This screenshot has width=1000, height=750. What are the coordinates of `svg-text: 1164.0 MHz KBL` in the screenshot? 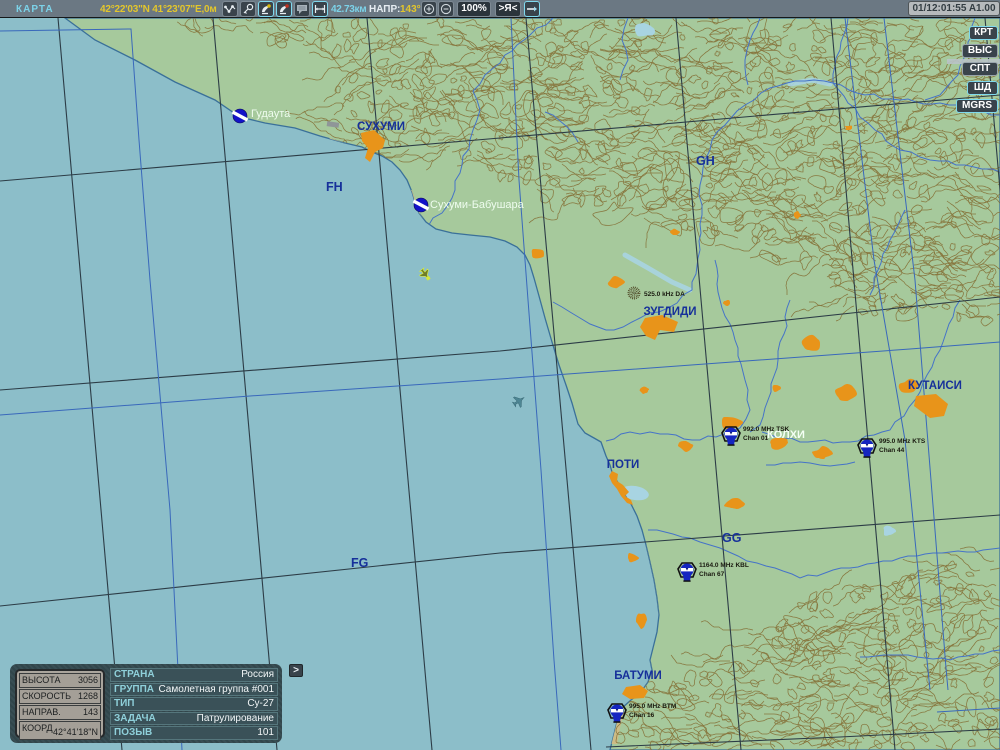 It's located at (724, 565).